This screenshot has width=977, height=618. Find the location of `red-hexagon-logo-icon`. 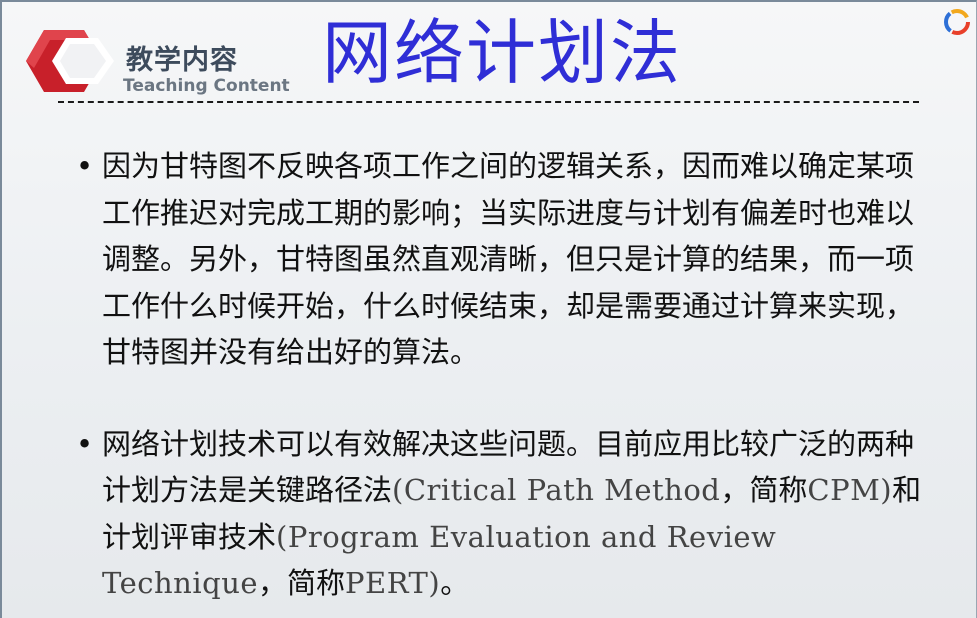

red-hexagon-logo-icon is located at coordinates (70, 61).